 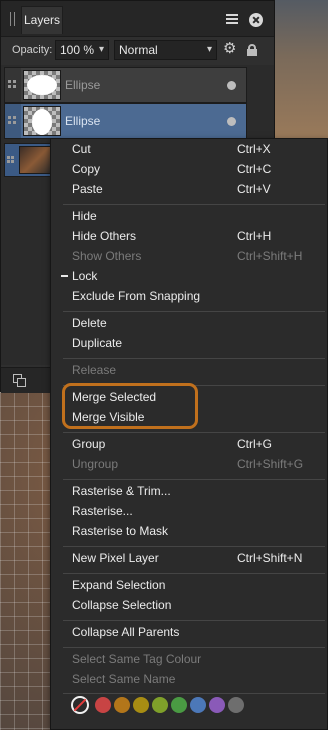 What do you see at coordinates (229, 49) in the screenshot?
I see `gear-icon: ⚙` at bounding box center [229, 49].